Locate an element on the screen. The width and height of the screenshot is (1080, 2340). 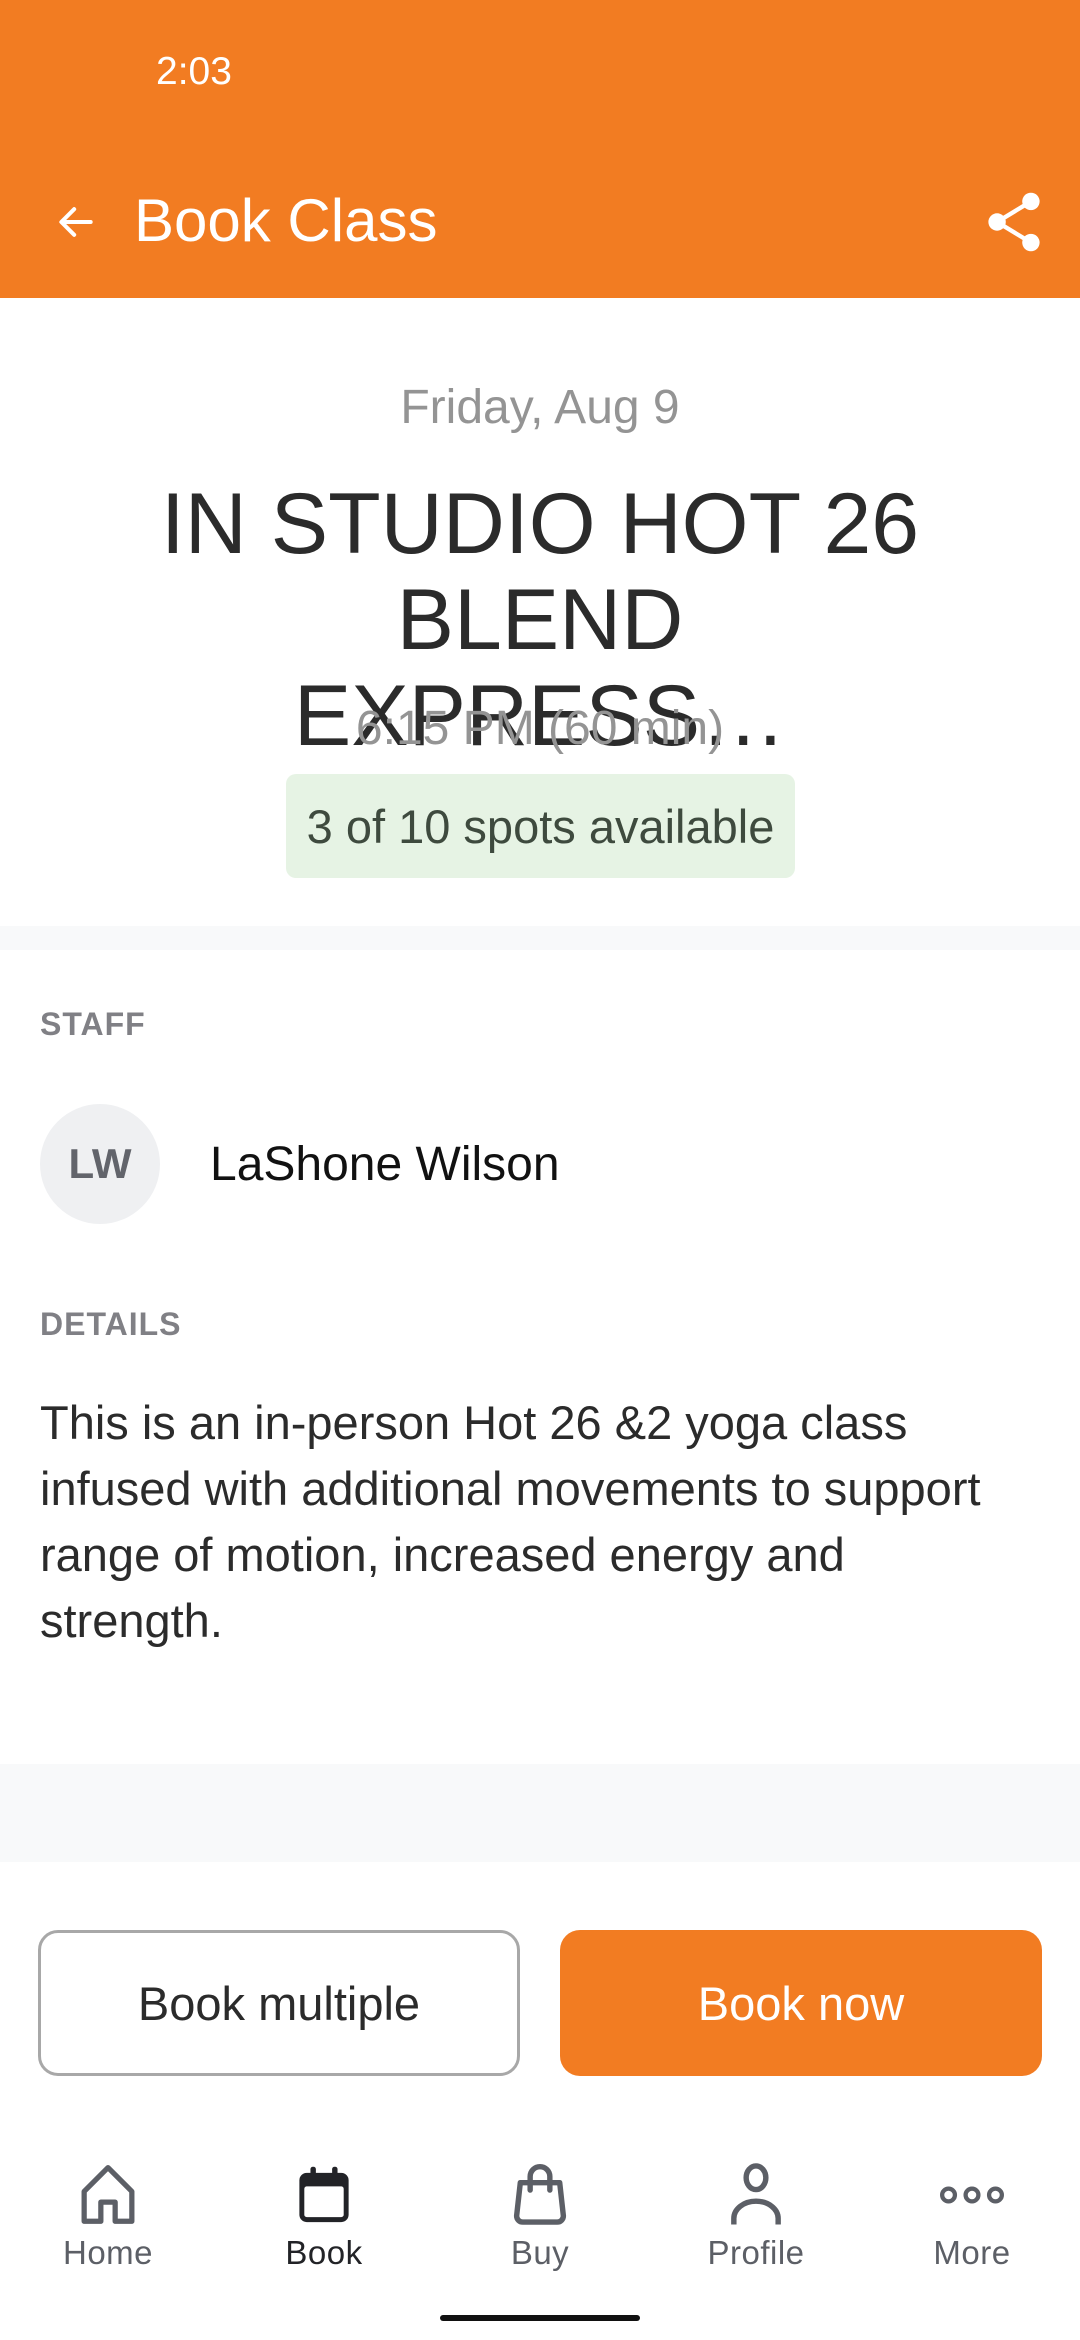
details-section-label: DETAILS is located at coordinates (111, 1324).